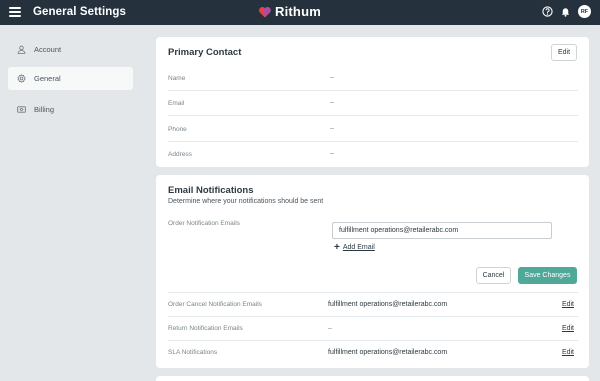 The width and height of the screenshot is (600, 381). What do you see at coordinates (70, 109) in the screenshot?
I see `sidebar-item-billing: Billing` at bounding box center [70, 109].